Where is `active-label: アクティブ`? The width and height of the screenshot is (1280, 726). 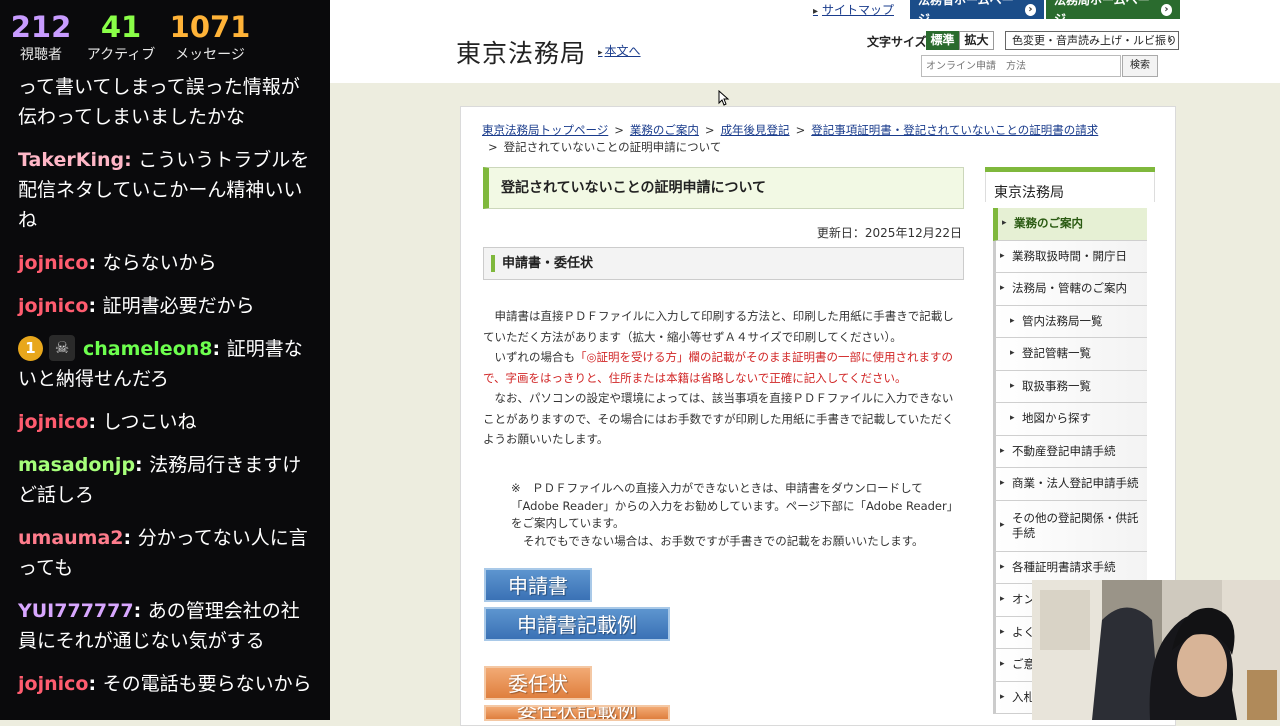
active-label: アクティブ is located at coordinates (121, 55).